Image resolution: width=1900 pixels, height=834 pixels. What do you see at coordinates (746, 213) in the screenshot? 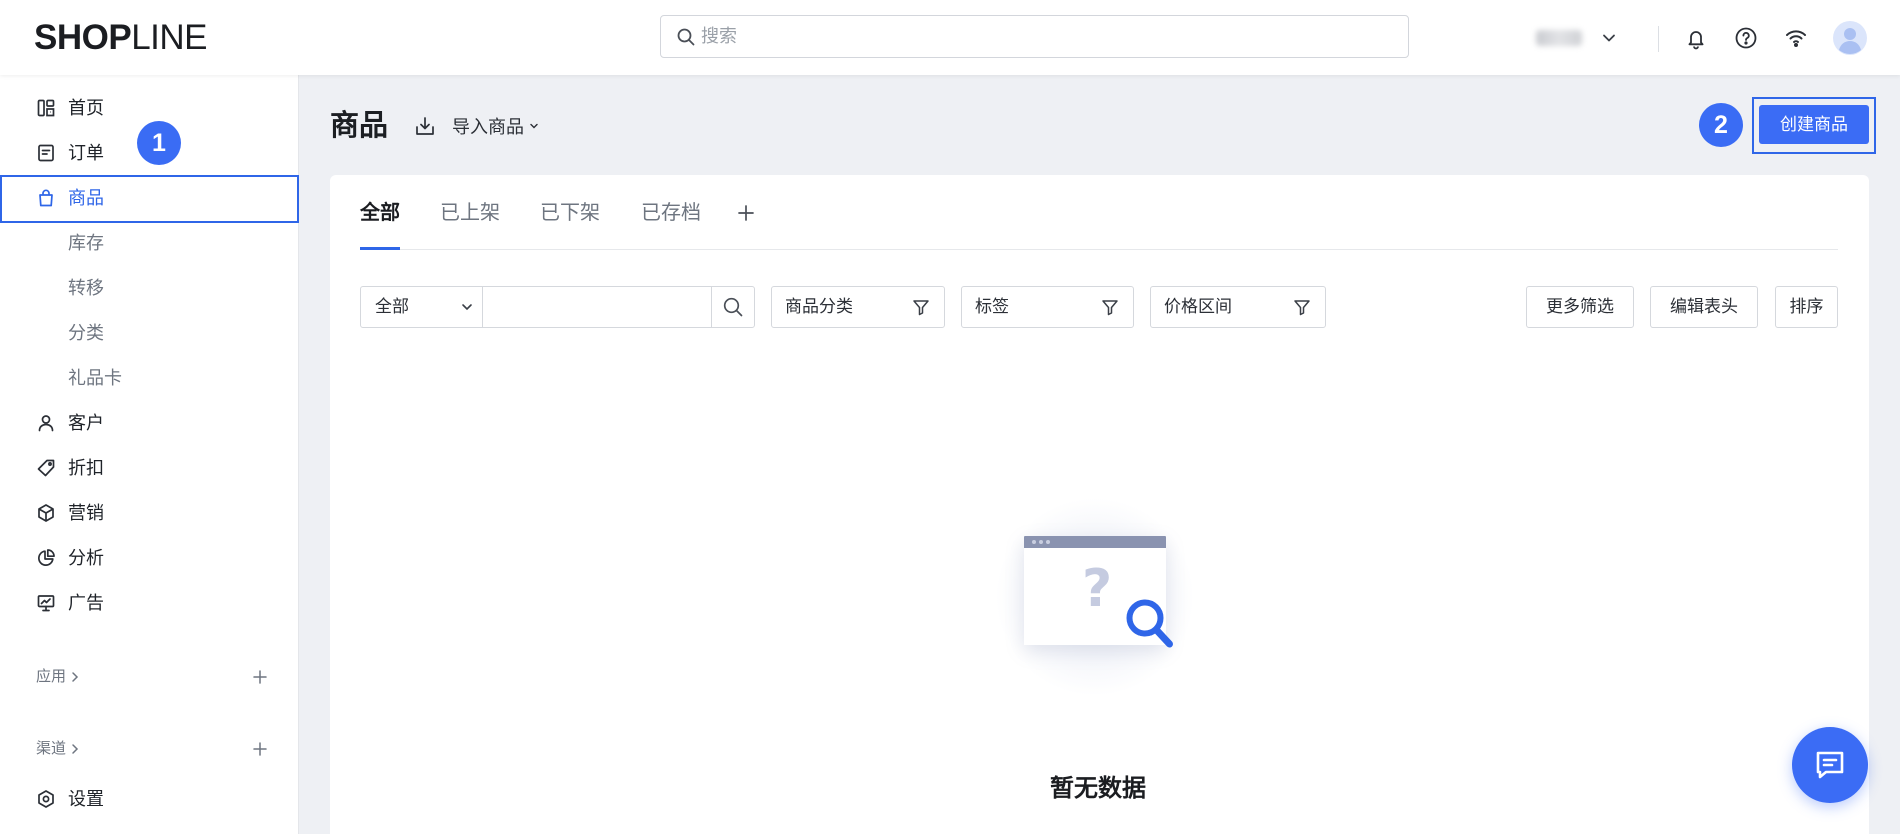
I see `add-tab-plus-icon` at bounding box center [746, 213].